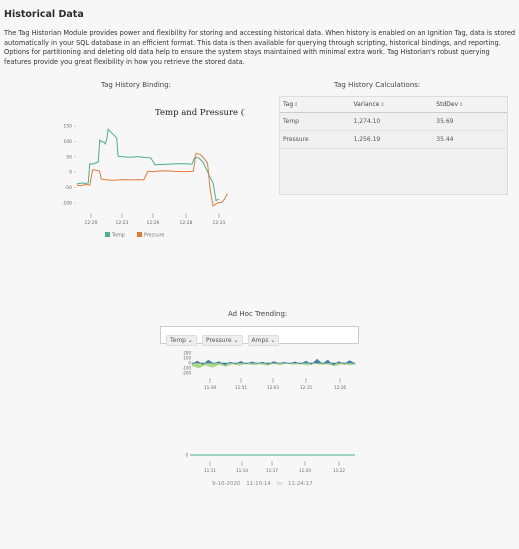 The width and height of the screenshot is (519, 549). I want to click on column-header-tag: Tag⇕, so click(315, 105).